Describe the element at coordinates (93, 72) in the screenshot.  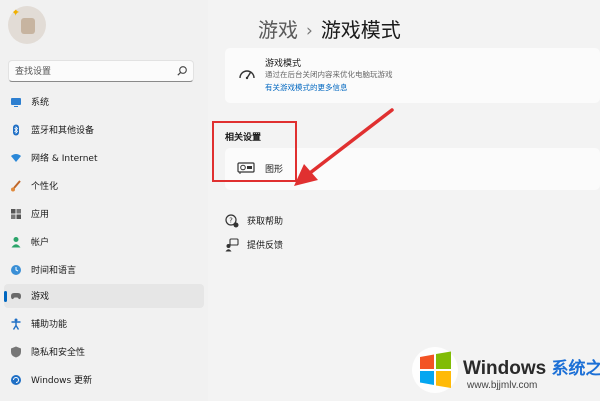
I see `search-input` at that location.